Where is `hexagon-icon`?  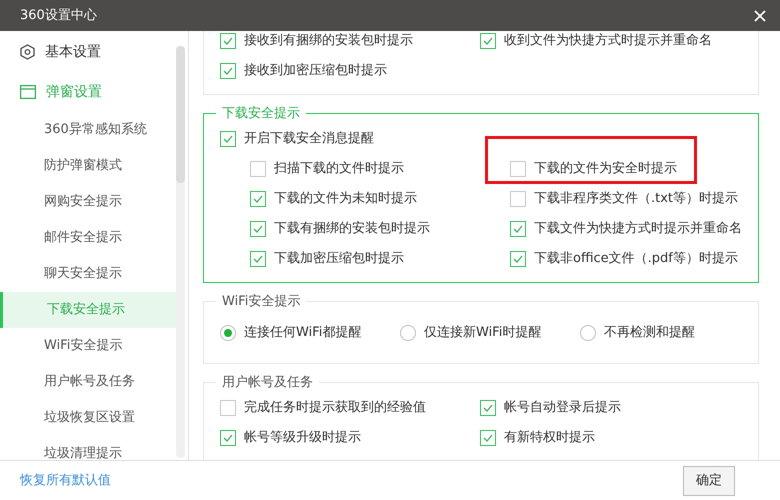 hexagon-icon is located at coordinates (27, 52).